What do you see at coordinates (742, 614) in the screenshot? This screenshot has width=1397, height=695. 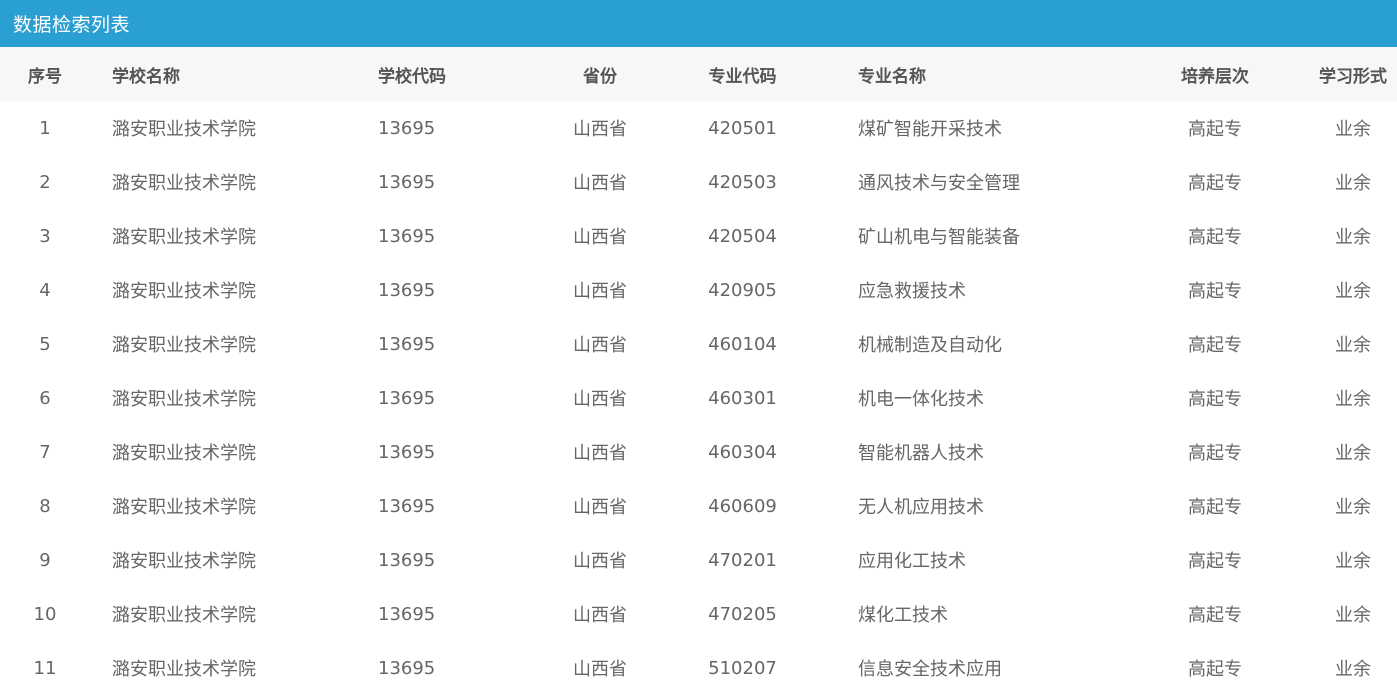 I see `cell-major-code: 470205` at bounding box center [742, 614].